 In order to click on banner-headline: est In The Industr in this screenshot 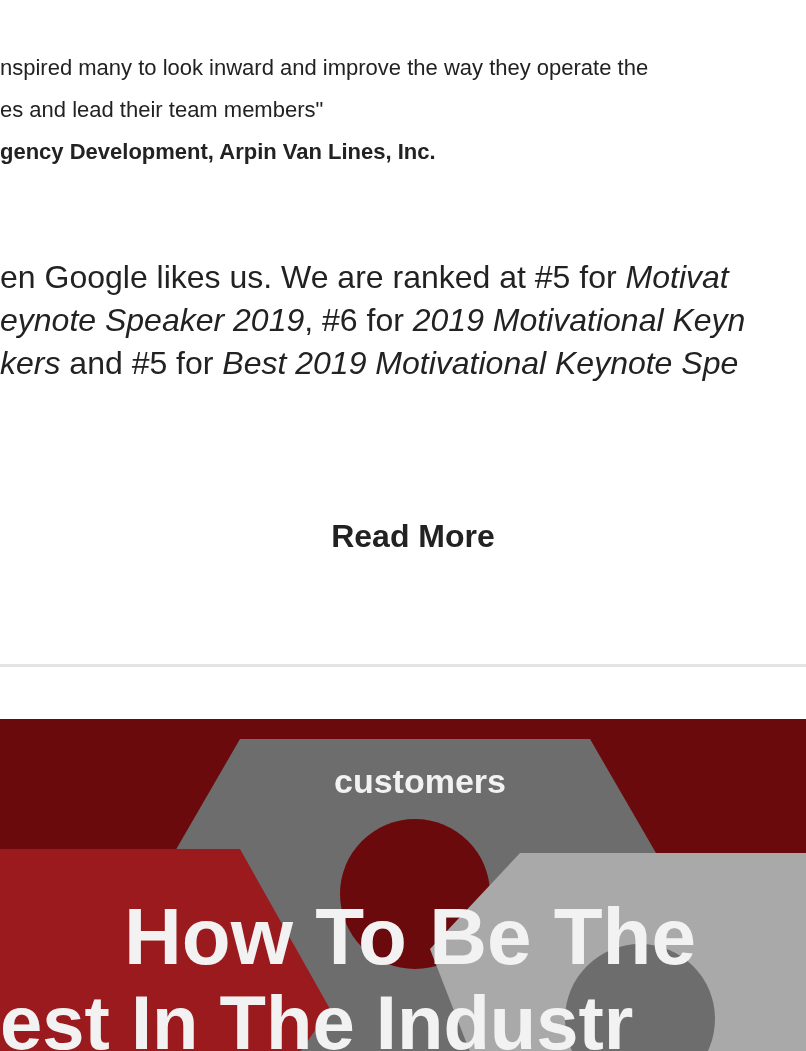, I will do `click(317, 1015)`.